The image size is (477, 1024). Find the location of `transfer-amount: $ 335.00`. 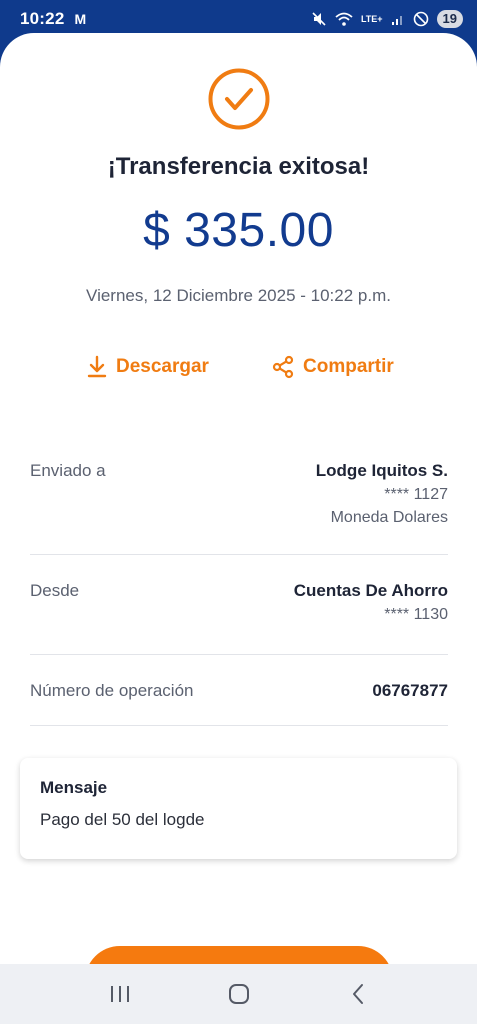

transfer-amount: $ 335.00 is located at coordinates (238, 230).